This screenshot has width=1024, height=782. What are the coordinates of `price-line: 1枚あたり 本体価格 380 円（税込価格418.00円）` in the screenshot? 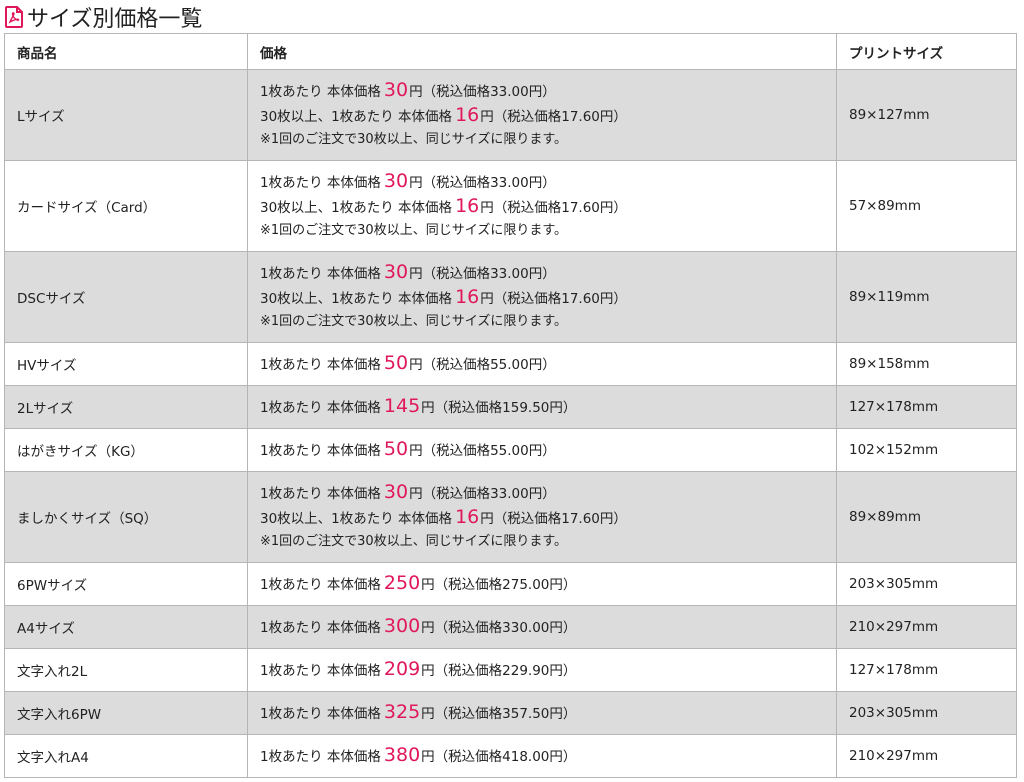 It's located at (548, 756).